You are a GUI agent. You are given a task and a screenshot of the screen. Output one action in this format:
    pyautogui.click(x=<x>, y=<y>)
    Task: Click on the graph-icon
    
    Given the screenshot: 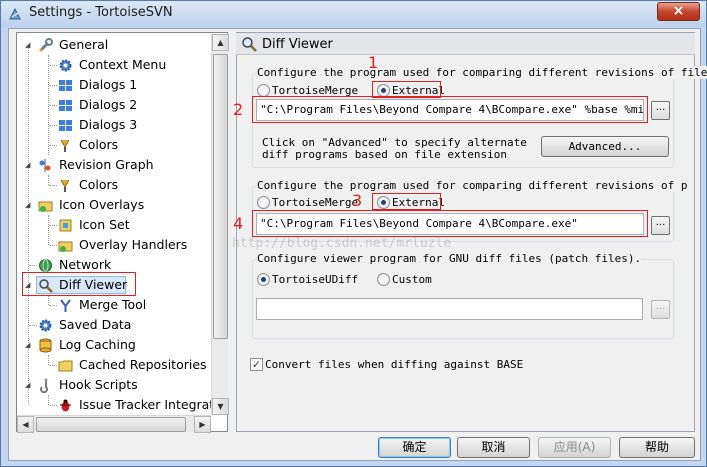 What is the action you would take?
    pyautogui.click(x=45, y=165)
    